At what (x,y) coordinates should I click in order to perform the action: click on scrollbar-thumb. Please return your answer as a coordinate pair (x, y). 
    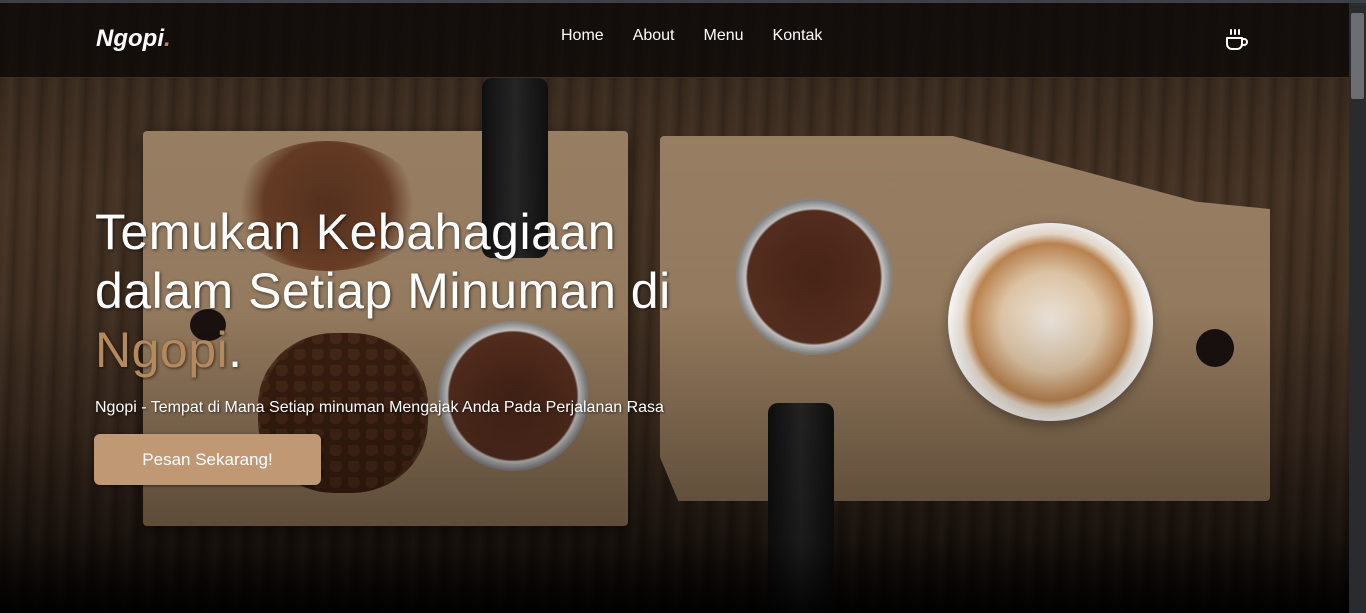
    Looking at the image, I should click on (1357, 56).